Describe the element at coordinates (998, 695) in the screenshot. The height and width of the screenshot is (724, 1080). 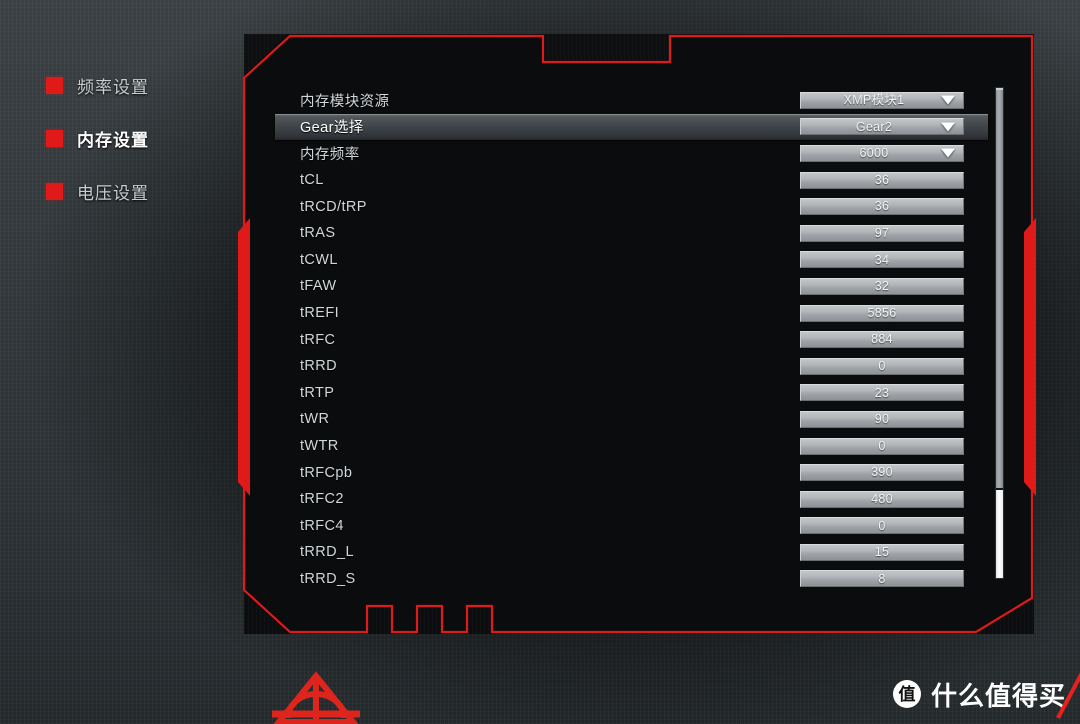
I see `watermark-text: 什么值得买` at that location.